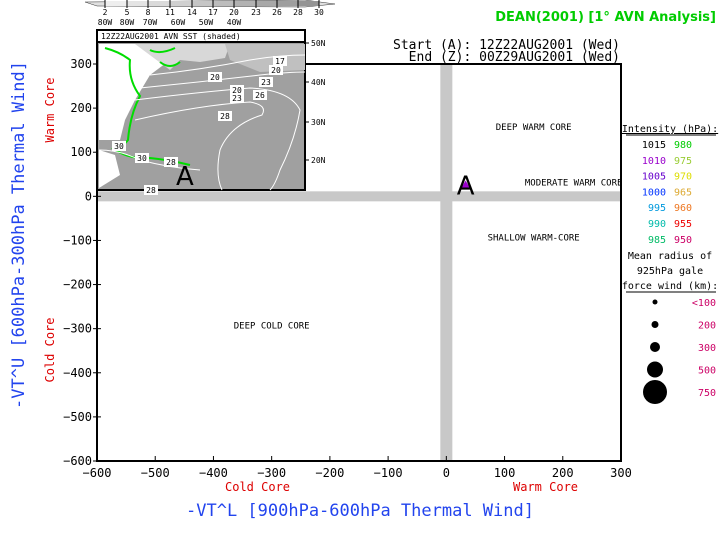  Describe the element at coordinates (170, 22) in the screenshot. I see `inset-lon-labels: 80W 80W 70W 60W 50W 40W` at that location.